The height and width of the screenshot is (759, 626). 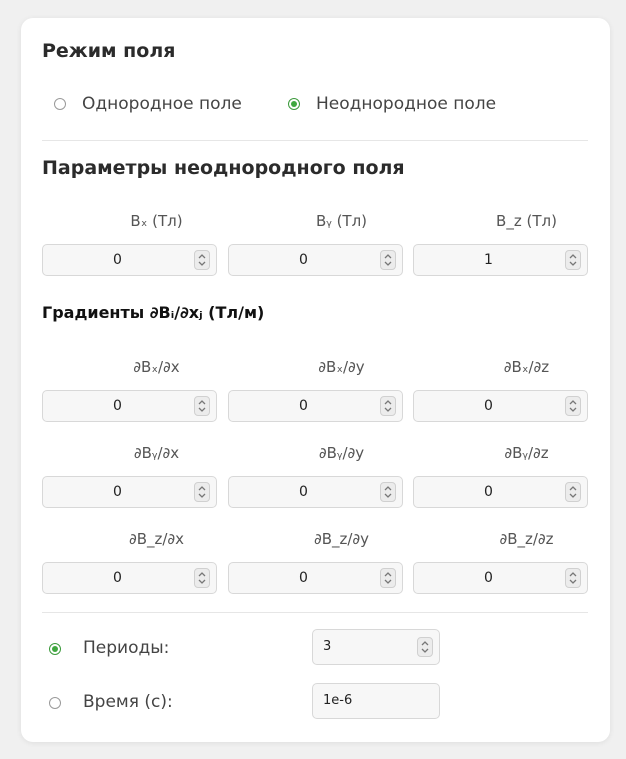 What do you see at coordinates (500, 578) in the screenshot?
I see `dbz-dz-input: 0` at bounding box center [500, 578].